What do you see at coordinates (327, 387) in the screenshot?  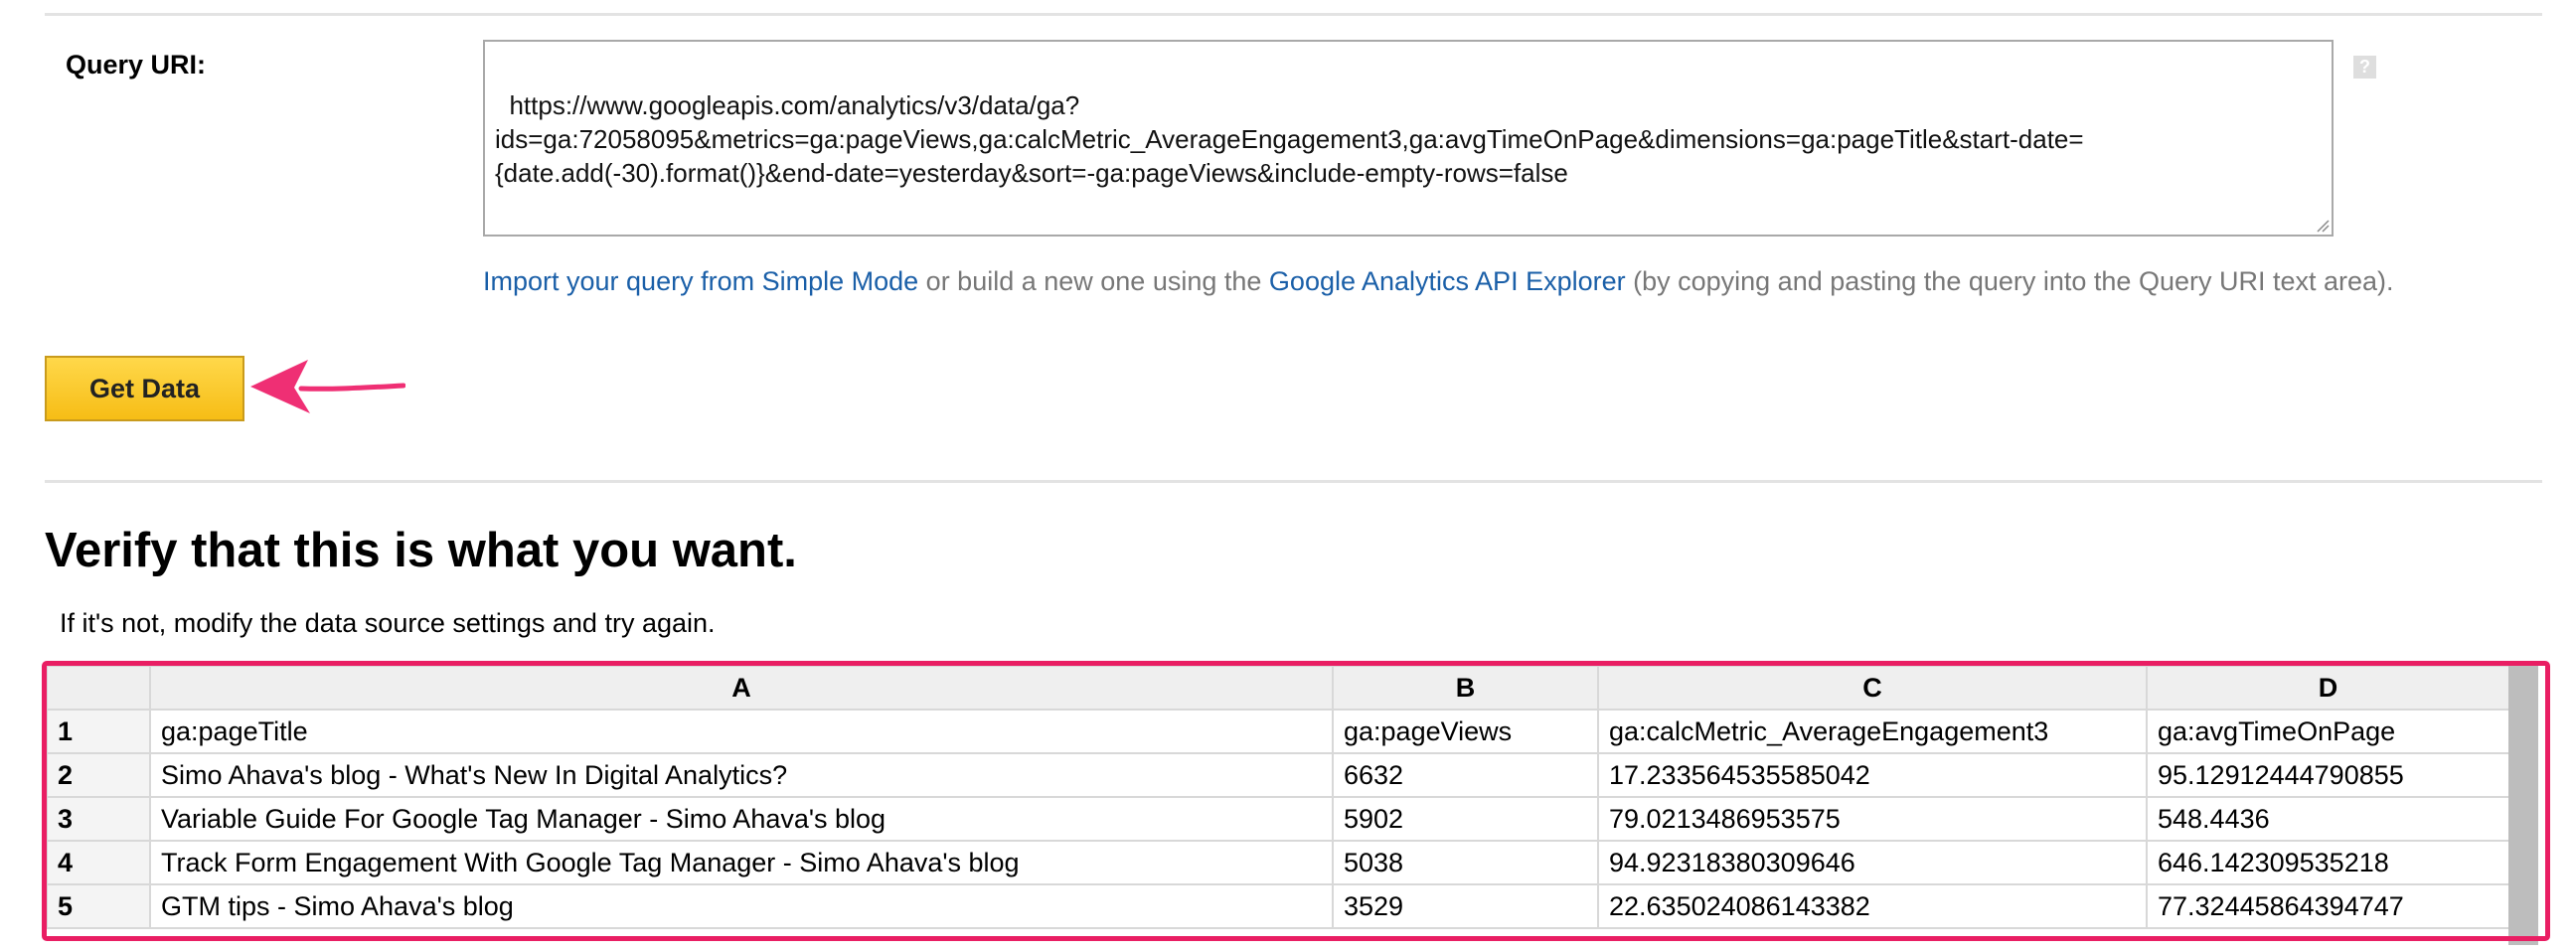 I see `pointer-arrow-icon` at bounding box center [327, 387].